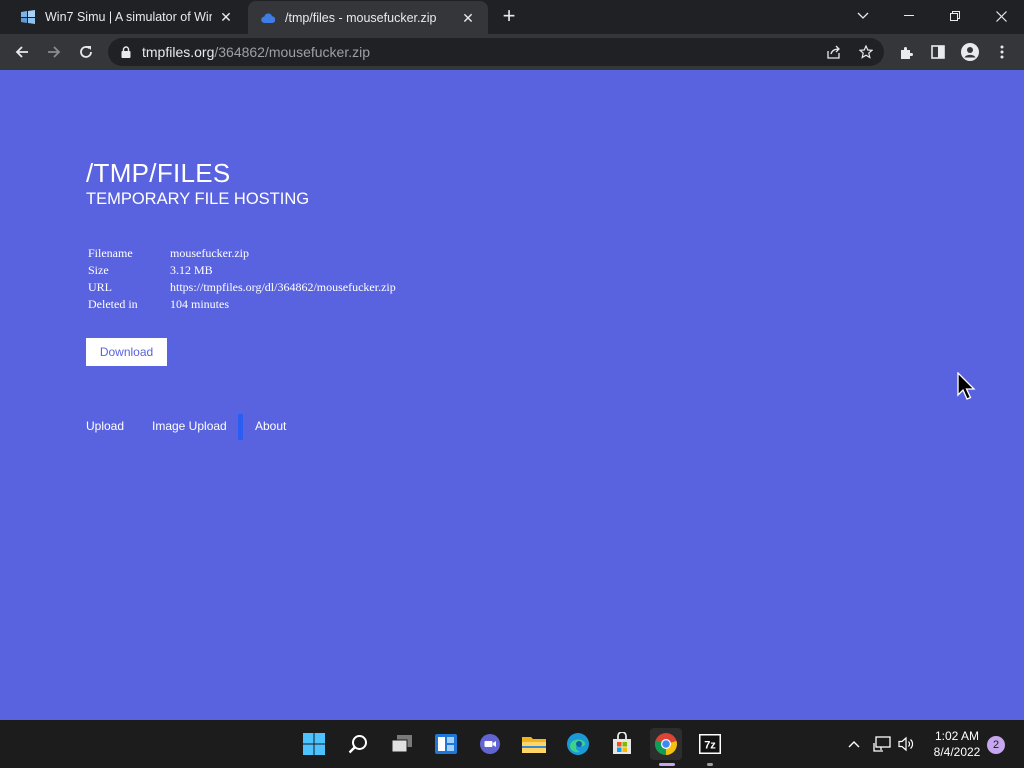  Describe the element at coordinates (1002, 52) in the screenshot. I see `menu-kebab-icon` at that location.